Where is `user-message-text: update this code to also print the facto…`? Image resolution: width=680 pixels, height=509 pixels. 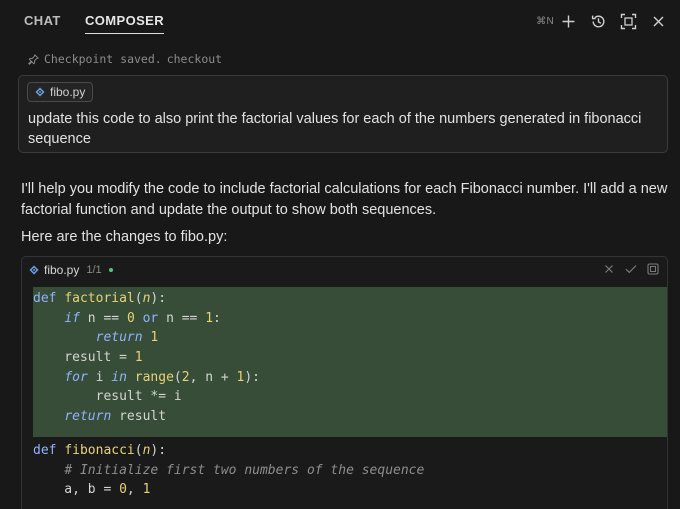
user-message-text: update this code to also print the facto… is located at coordinates (335, 129).